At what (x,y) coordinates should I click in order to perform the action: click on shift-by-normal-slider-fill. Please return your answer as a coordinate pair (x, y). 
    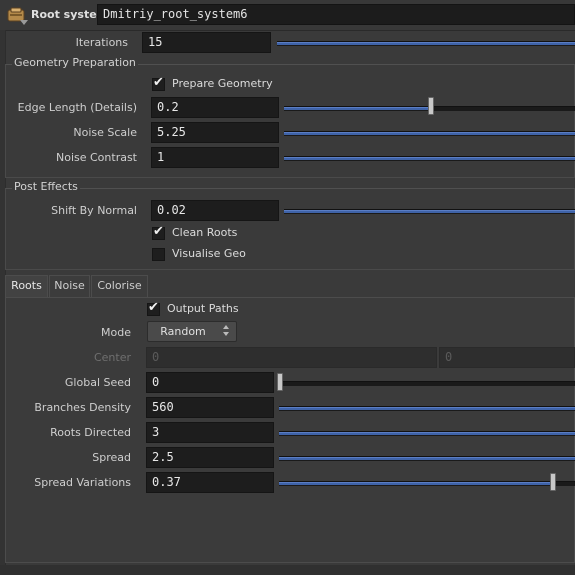
    Looking at the image, I should click on (429, 211).